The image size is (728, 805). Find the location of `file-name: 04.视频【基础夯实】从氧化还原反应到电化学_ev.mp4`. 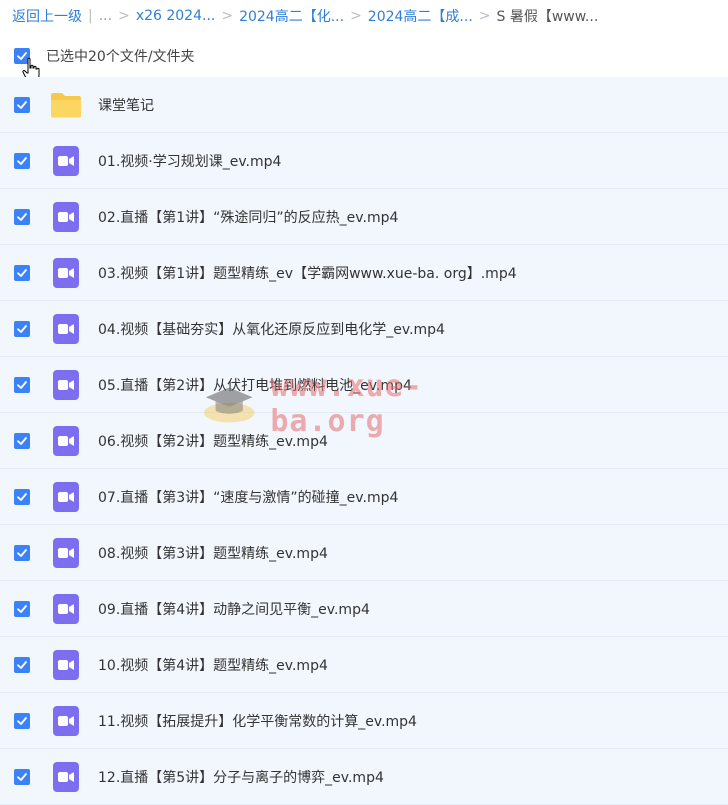

file-name: 04.视频【基础夯实】从氧化还原反应到电化学_ev.mp4 is located at coordinates (271, 329).